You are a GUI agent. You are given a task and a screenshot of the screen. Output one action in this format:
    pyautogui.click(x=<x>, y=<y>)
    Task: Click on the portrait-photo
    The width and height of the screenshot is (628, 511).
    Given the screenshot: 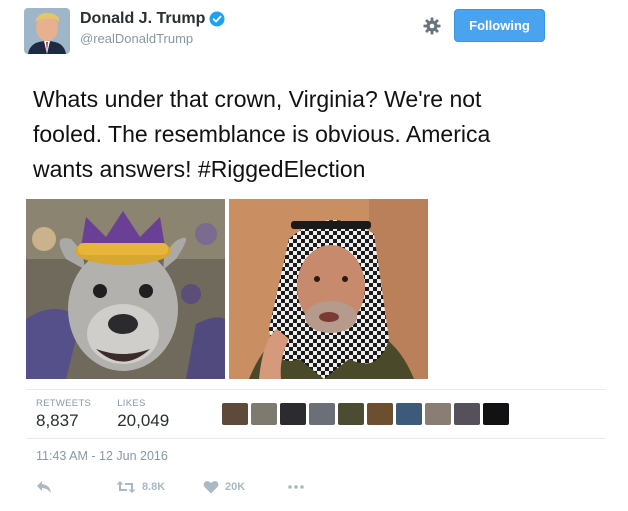 What is the action you would take?
    pyautogui.click(x=328, y=289)
    